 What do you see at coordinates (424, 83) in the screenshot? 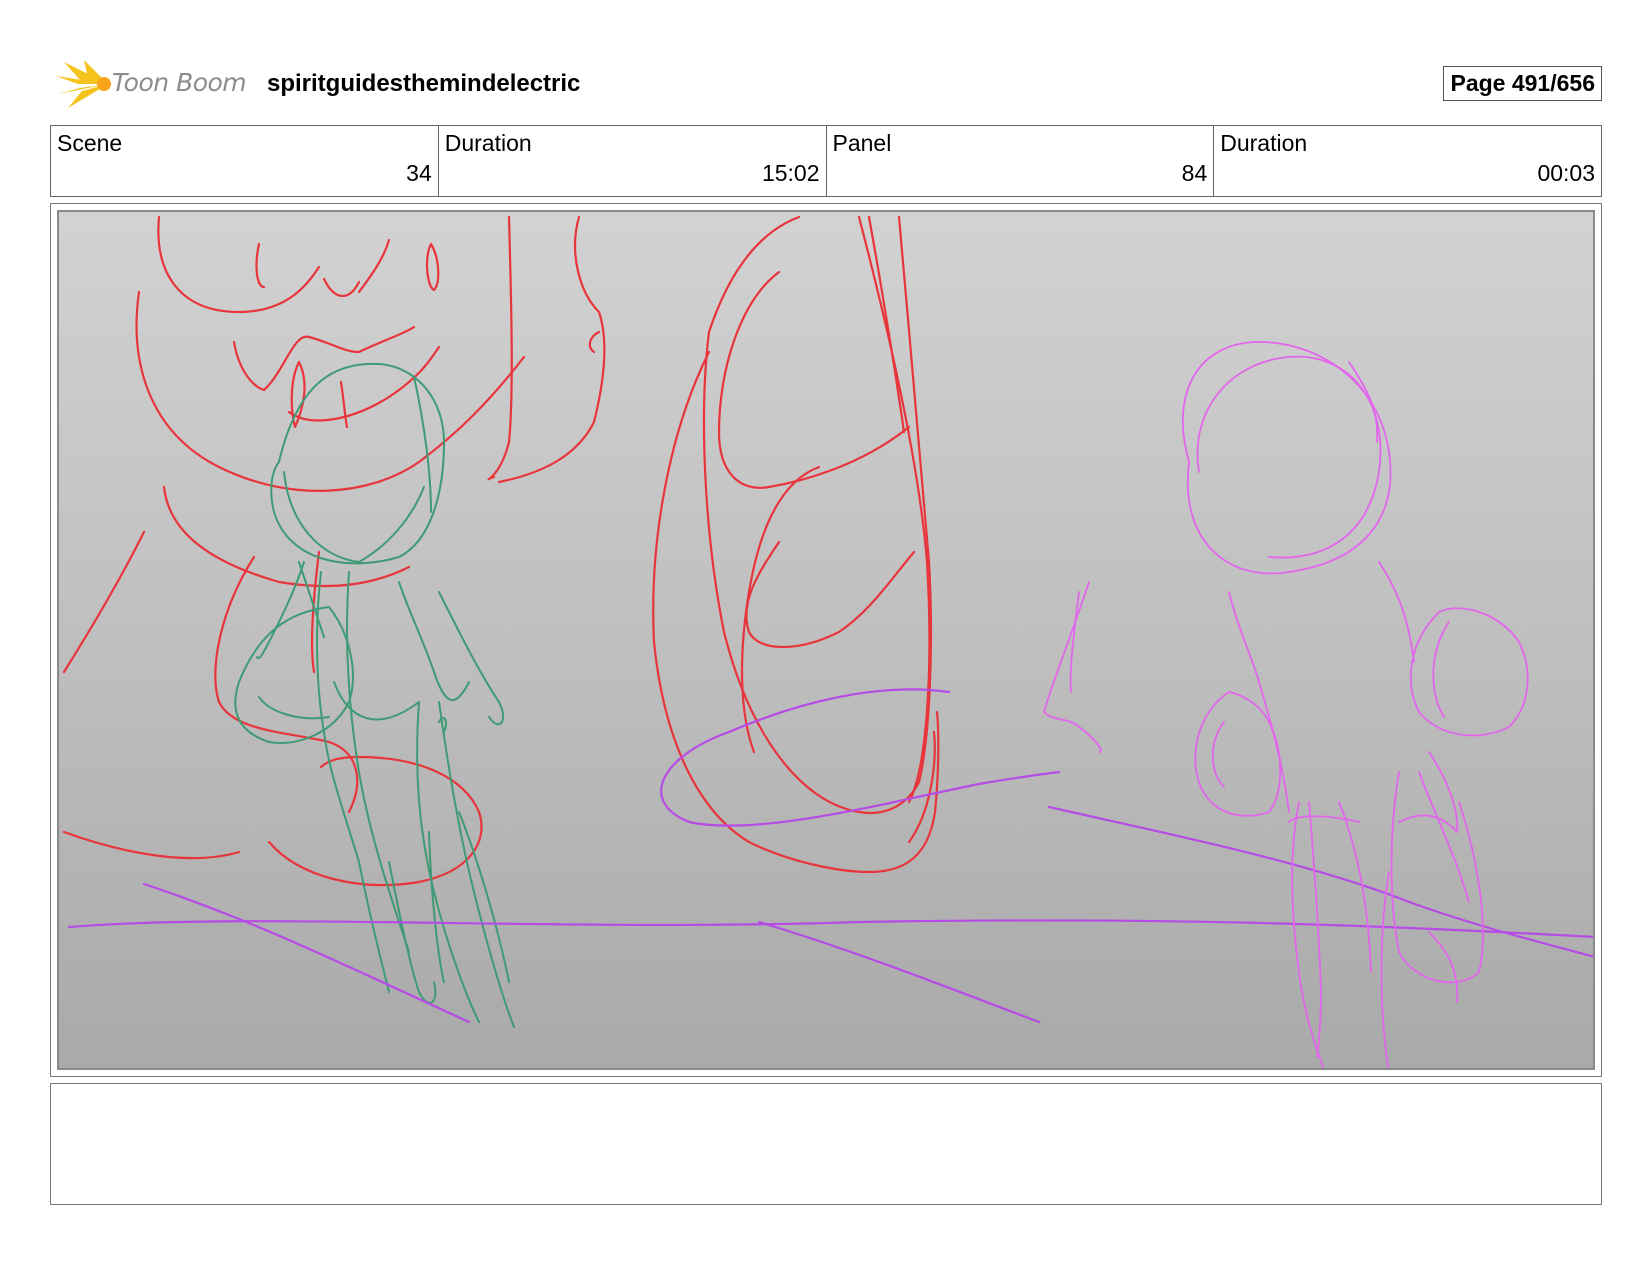
I see `project-title: spiritguidesthemindelectric` at bounding box center [424, 83].